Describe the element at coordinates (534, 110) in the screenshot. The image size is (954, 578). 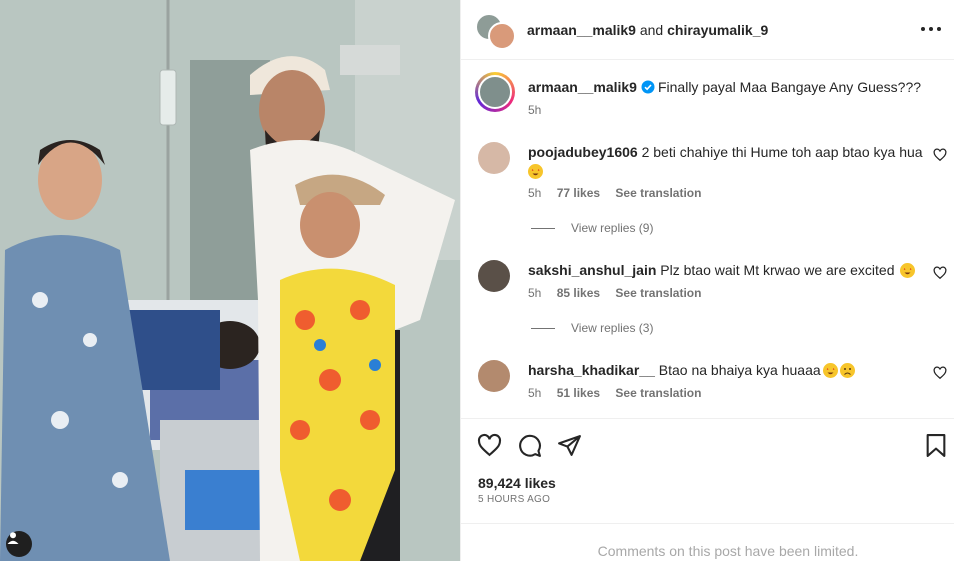
I see `caption-timestamp: 5h` at that location.